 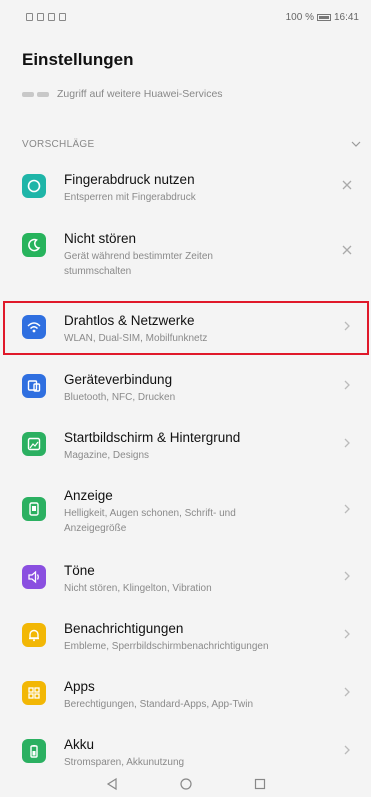 I want to click on item-subtitle: Bluetooth, NFC, Drucken, so click(x=120, y=397).